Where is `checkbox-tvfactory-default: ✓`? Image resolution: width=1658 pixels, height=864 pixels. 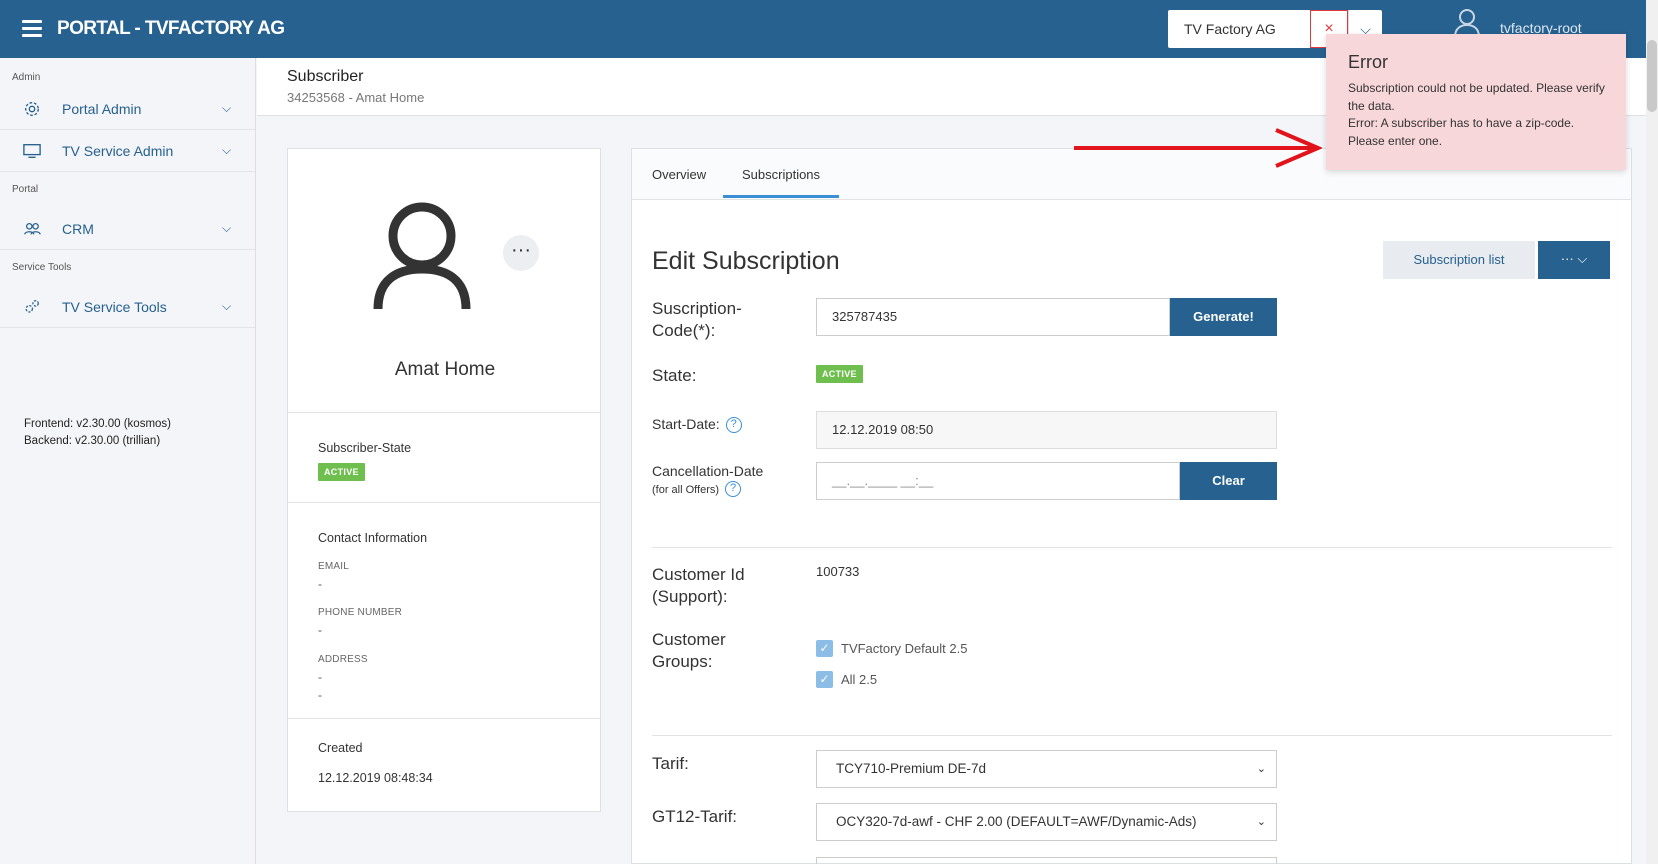
checkbox-tvfactory-default: ✓ is located at coordinates (824, 648).